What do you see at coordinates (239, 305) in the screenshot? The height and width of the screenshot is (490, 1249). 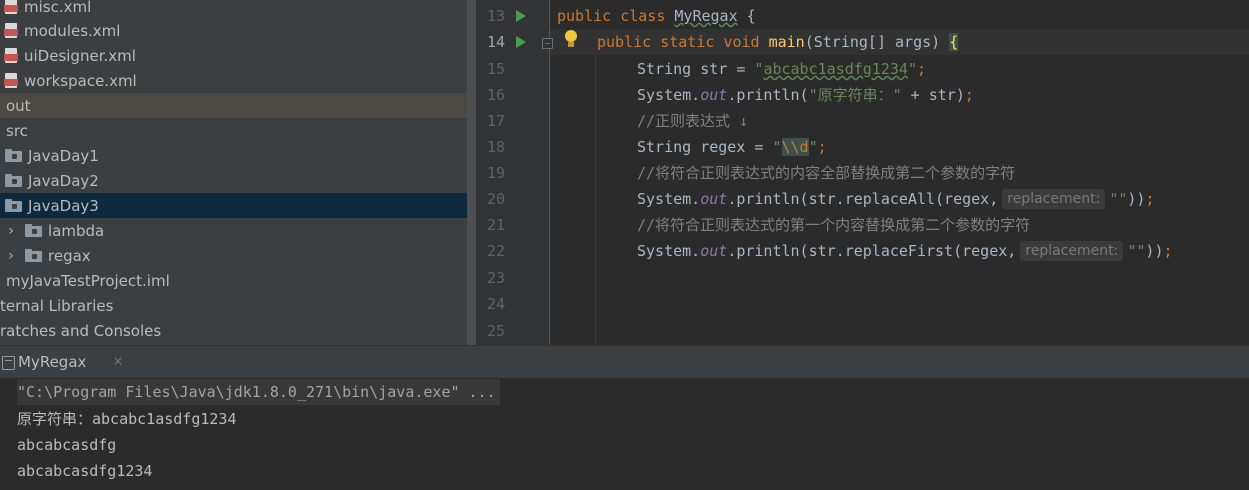 I see `tree-item-external-libraries: ternal Libraries` at bounding box center [239, 305].